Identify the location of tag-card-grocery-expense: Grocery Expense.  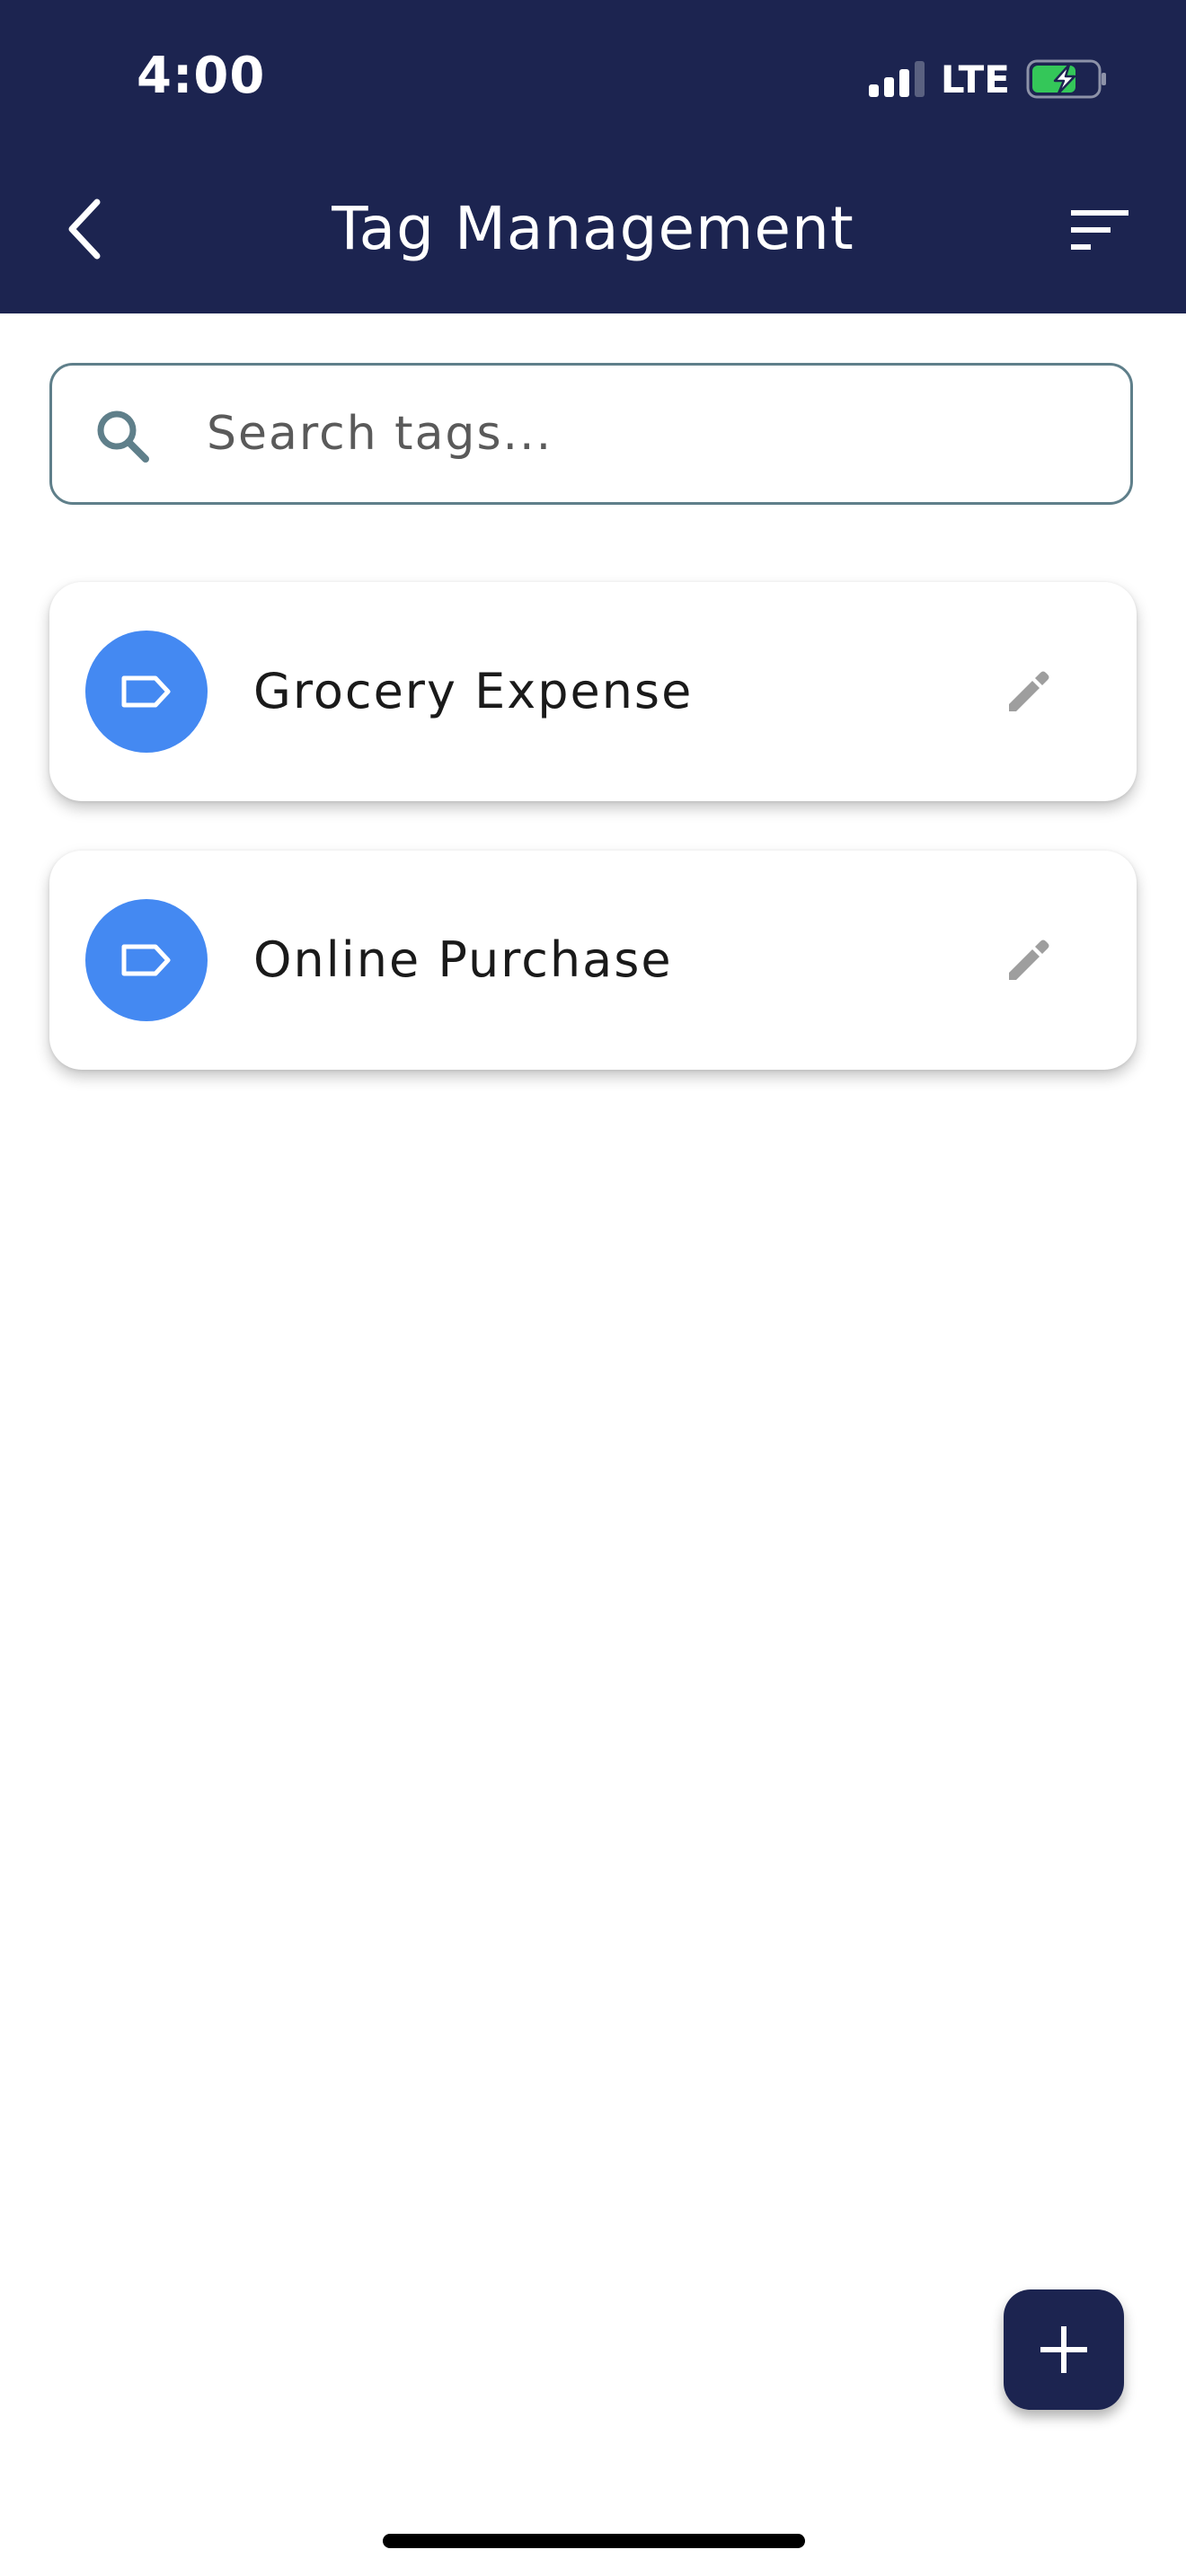
(593, 691).